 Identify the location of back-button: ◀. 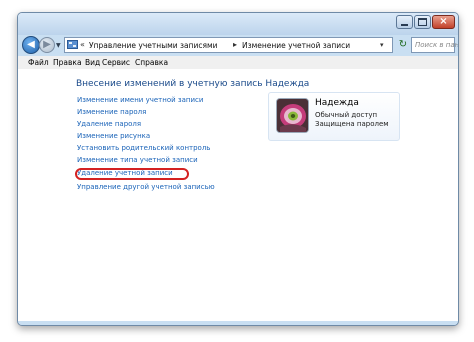
(31, 45).